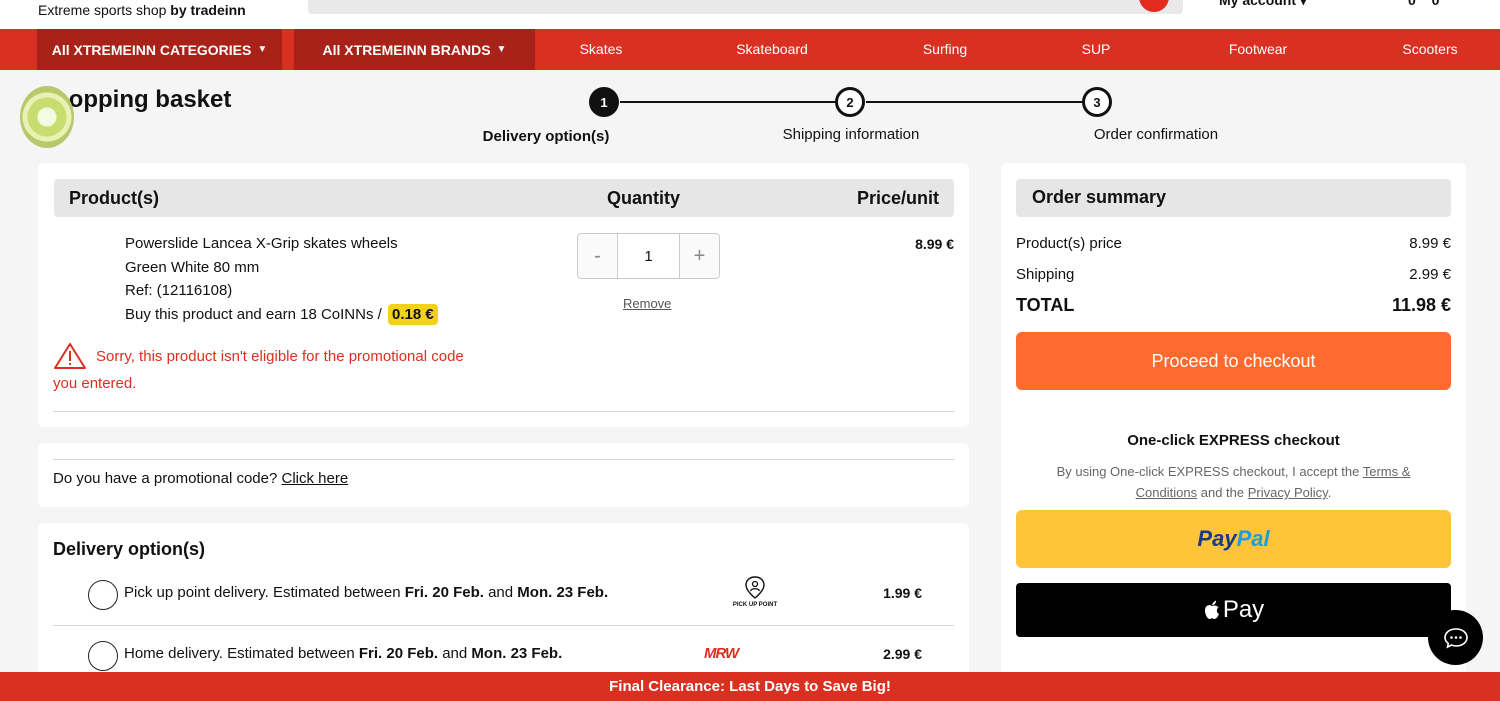  What do you see at coordinates (647, 303) in the screenshot?
I see `remove-item-link: Remove` at bounding box center [647, 303].